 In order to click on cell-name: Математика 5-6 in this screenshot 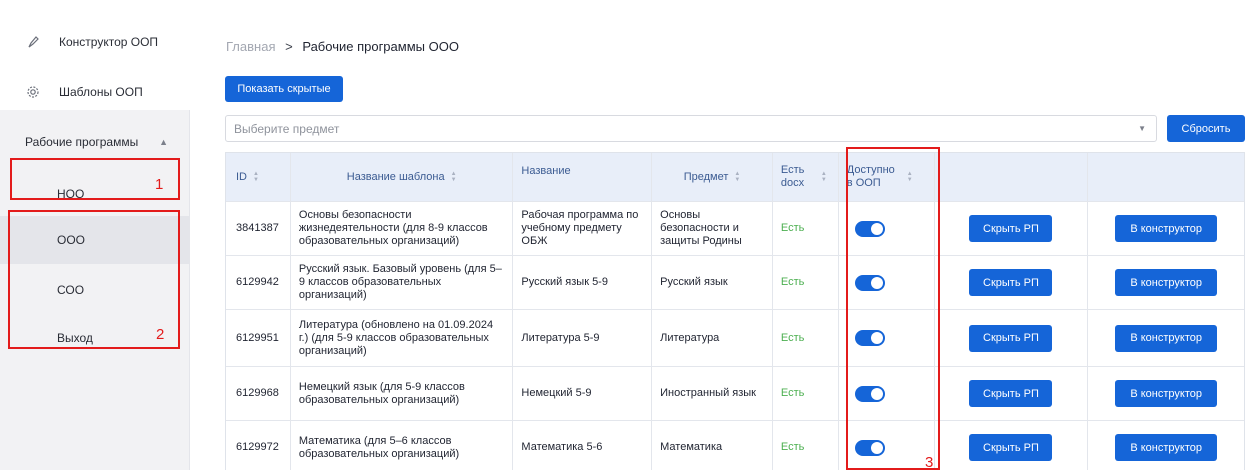, I will do `click(583, 445)`.